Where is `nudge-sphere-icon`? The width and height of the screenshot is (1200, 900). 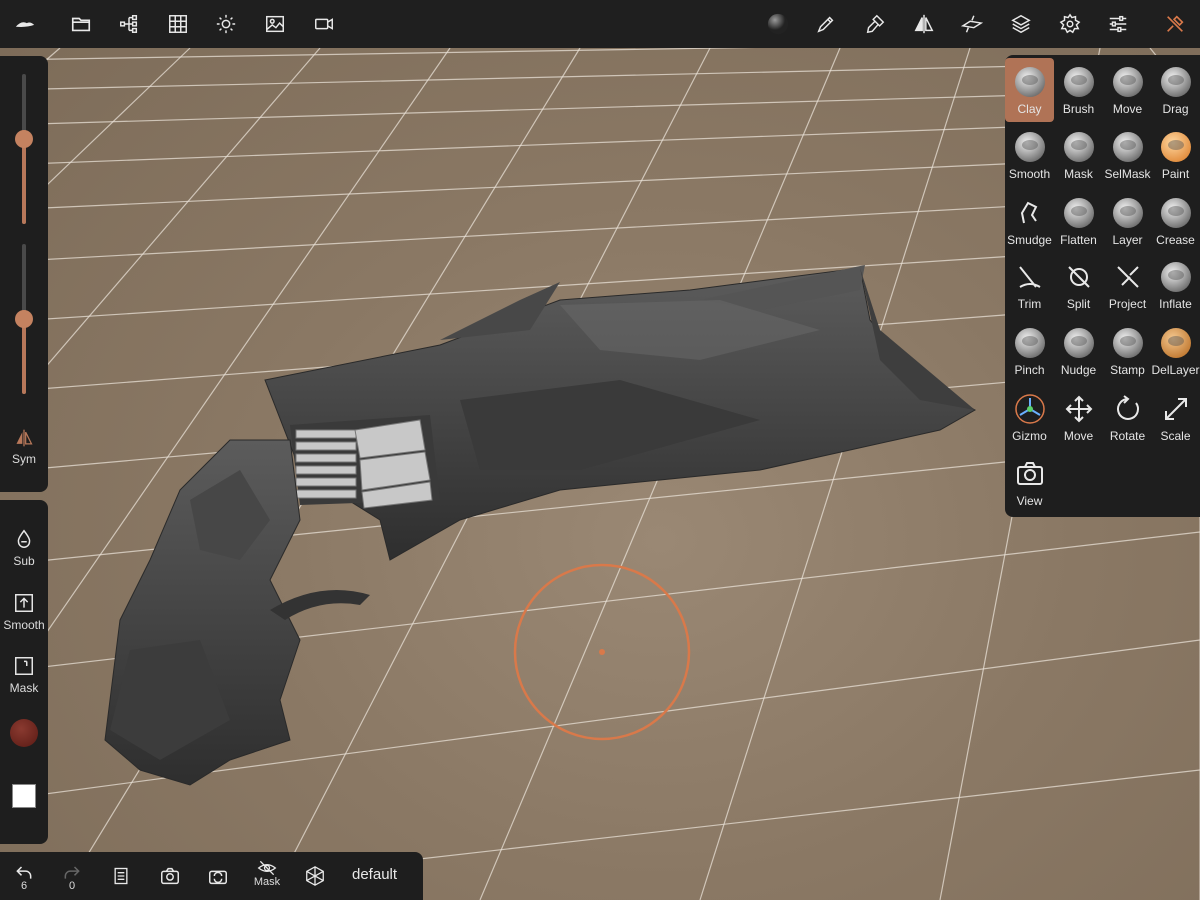
nudge-sphere-icon is located at coordinates (1079, 343).